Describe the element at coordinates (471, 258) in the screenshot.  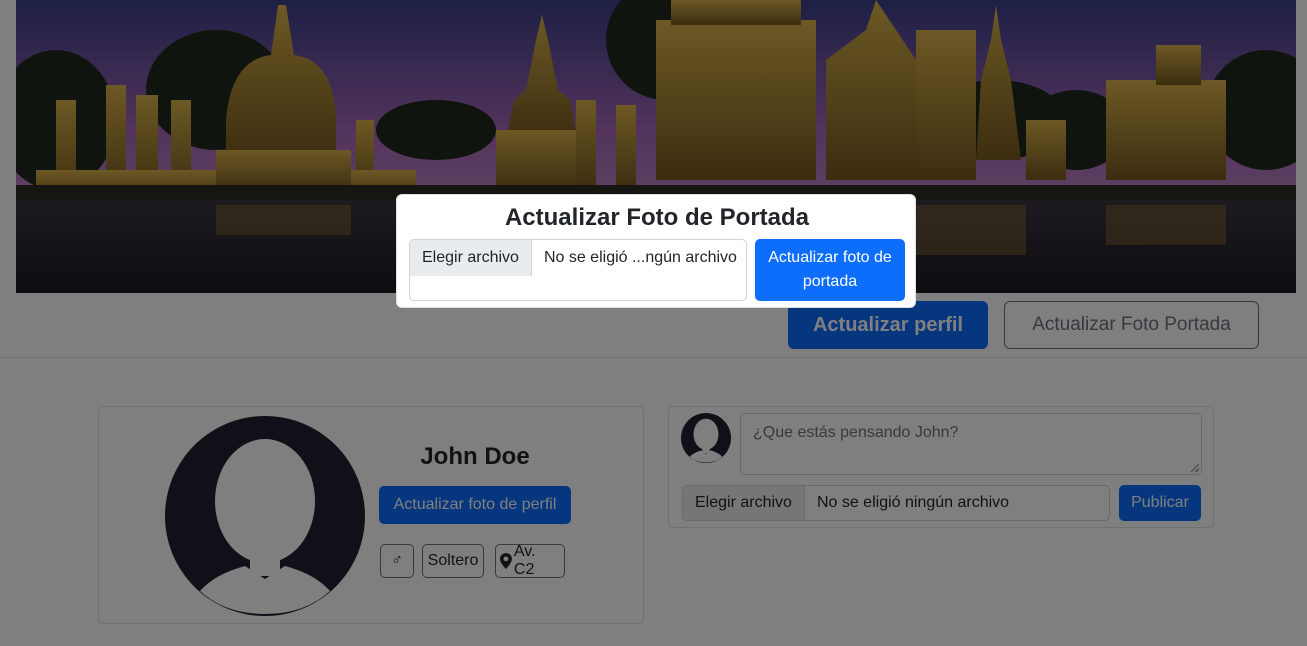
I see `modal-choose-file-button: Elegir archivo` at that location.